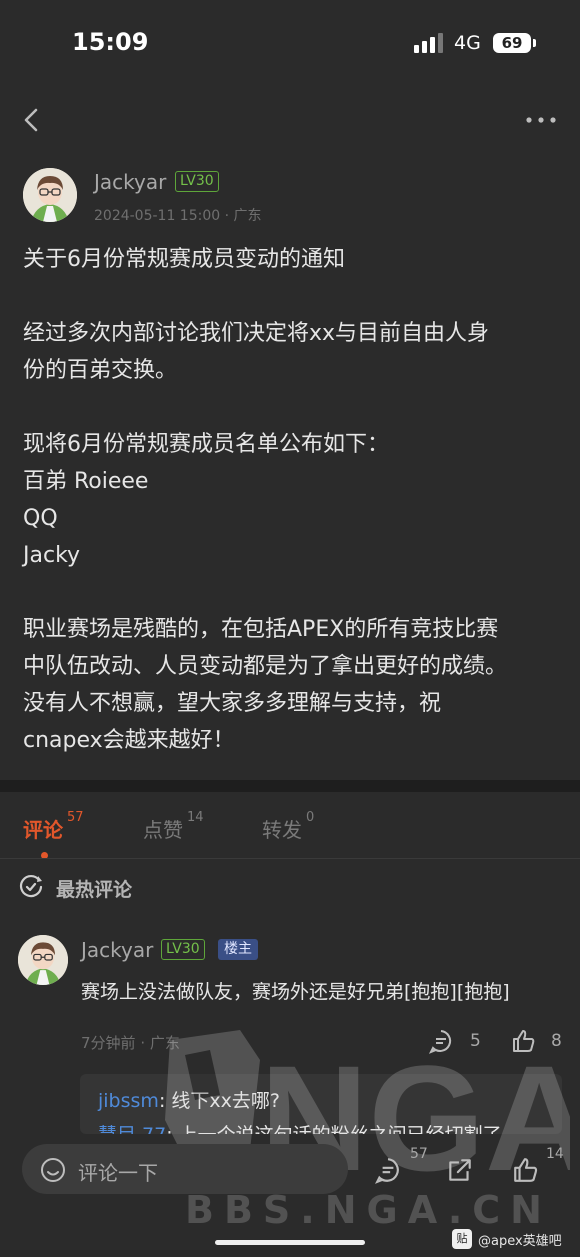  I want to click on post-location: 广东, so click(247, 216).